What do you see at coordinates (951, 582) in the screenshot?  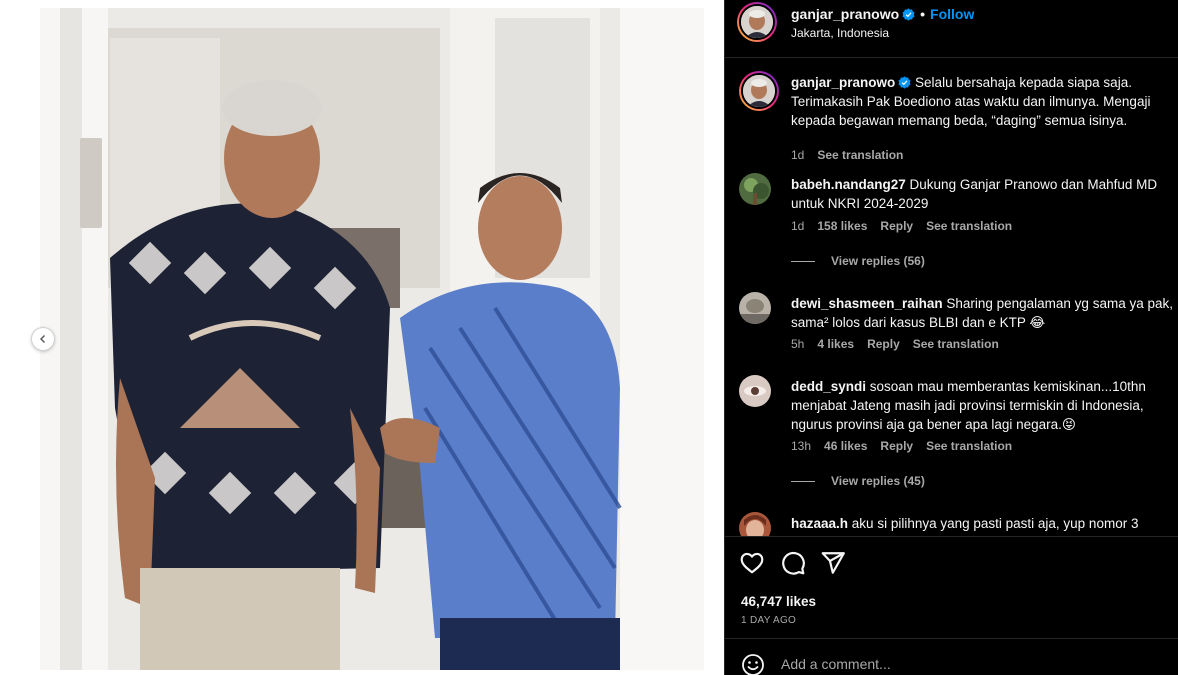 I see `post-actions: 46,747 likes 1 DAY AGO` at bounding box center [951, 582].